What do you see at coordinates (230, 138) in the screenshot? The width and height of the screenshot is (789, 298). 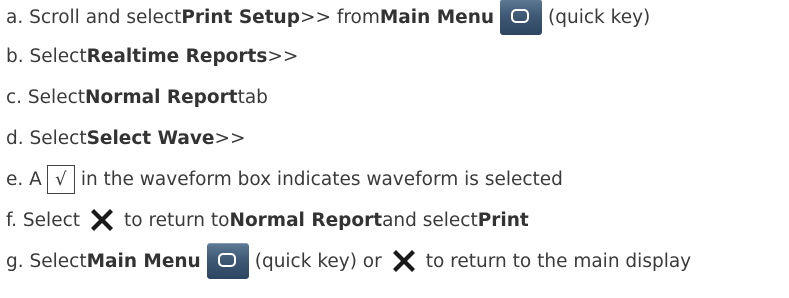 I see `step-d-suffix: >>` at bounding box center [230, 138].